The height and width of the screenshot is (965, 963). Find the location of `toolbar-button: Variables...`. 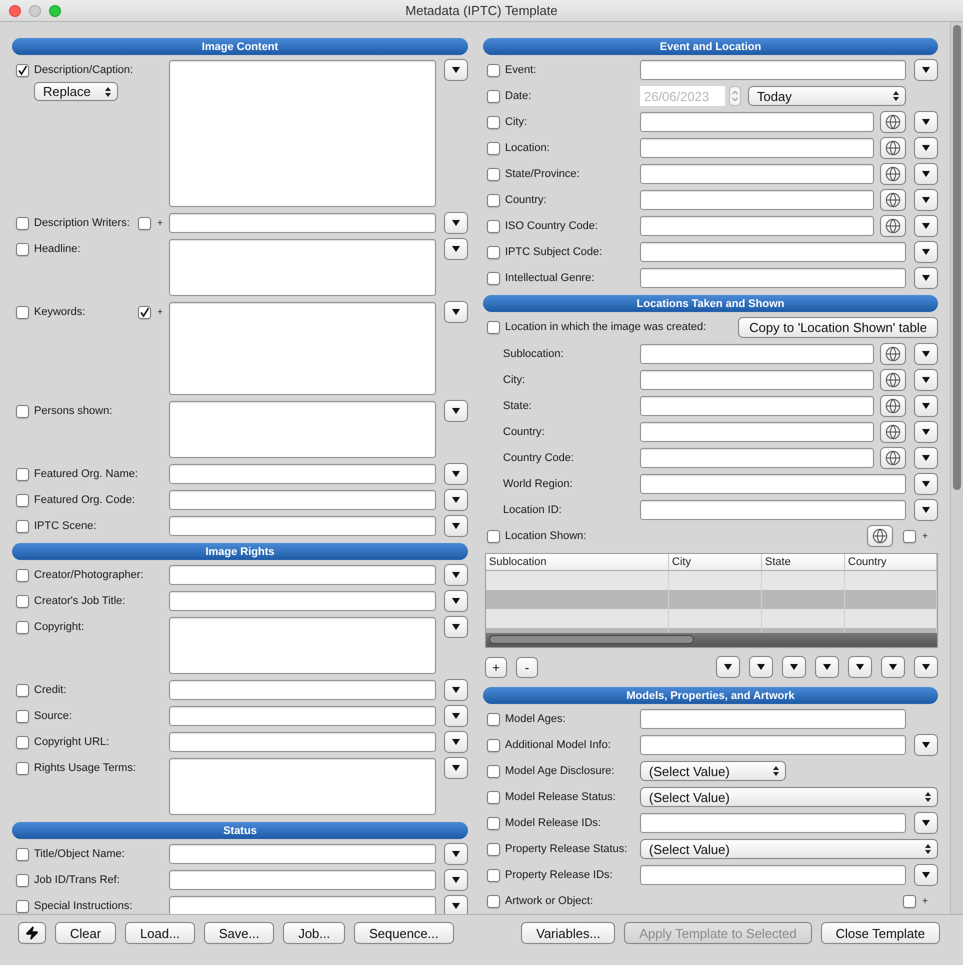

toolbar-button: Variables... is located at coordinates (568, 933).